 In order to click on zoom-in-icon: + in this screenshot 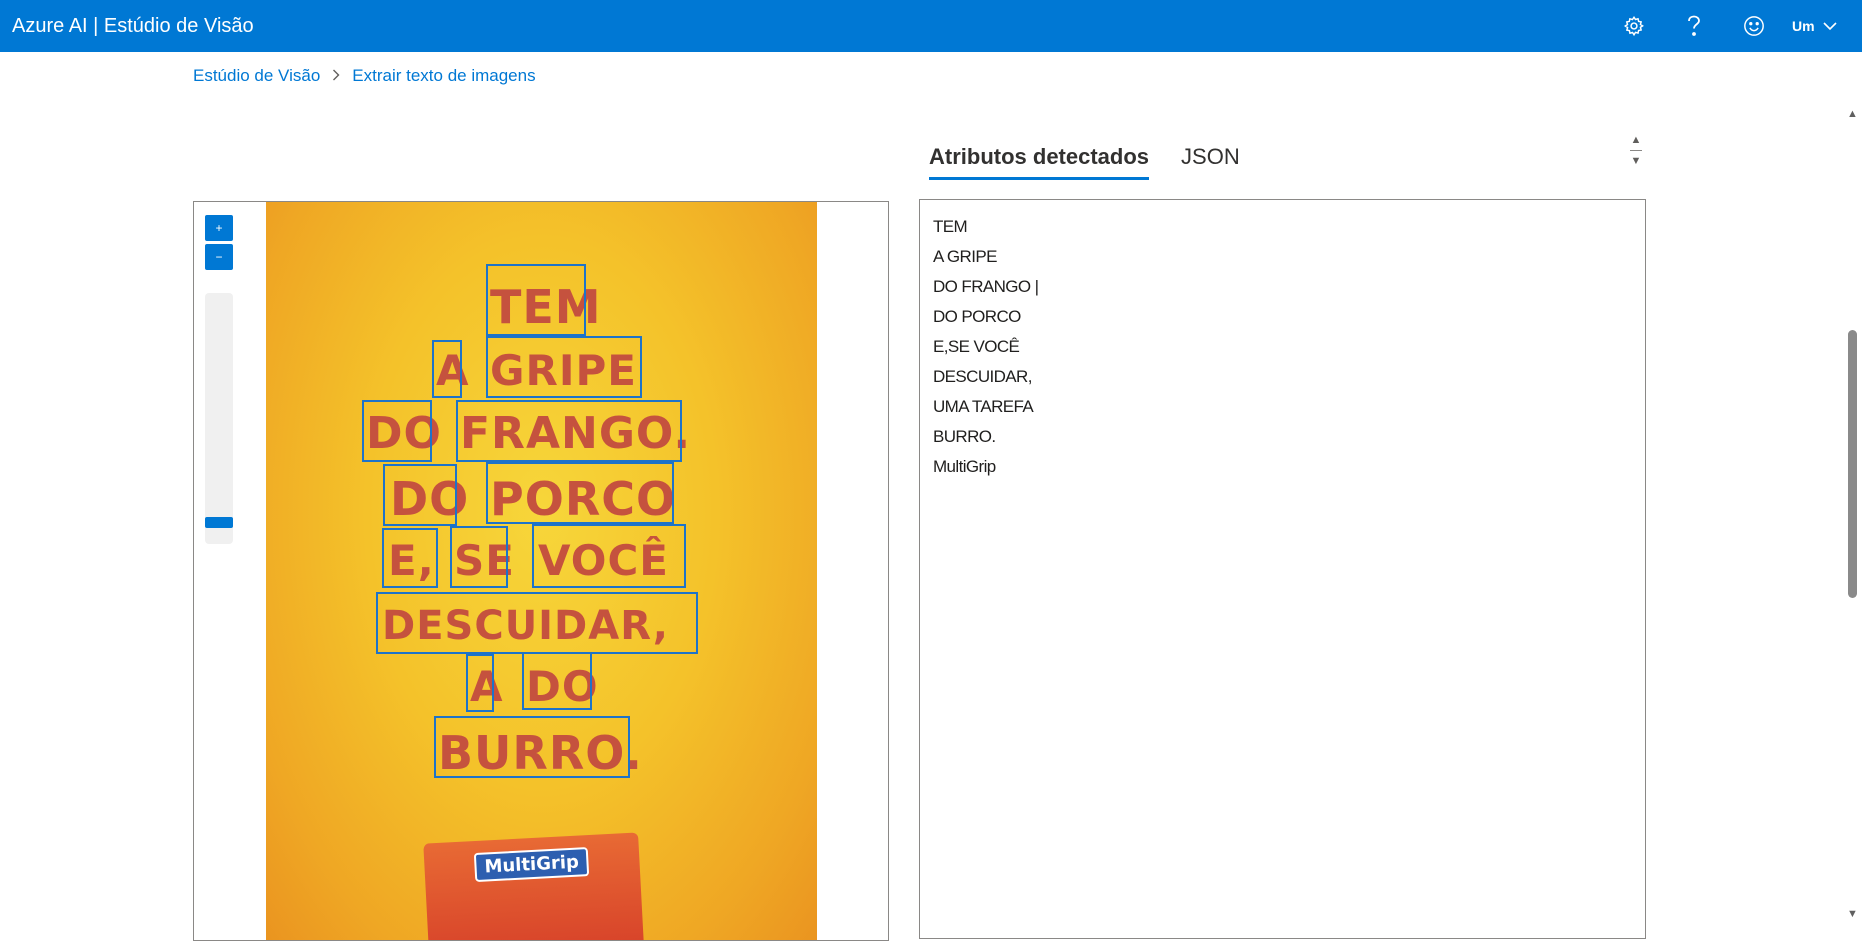, I will do `click(219, 228)`.